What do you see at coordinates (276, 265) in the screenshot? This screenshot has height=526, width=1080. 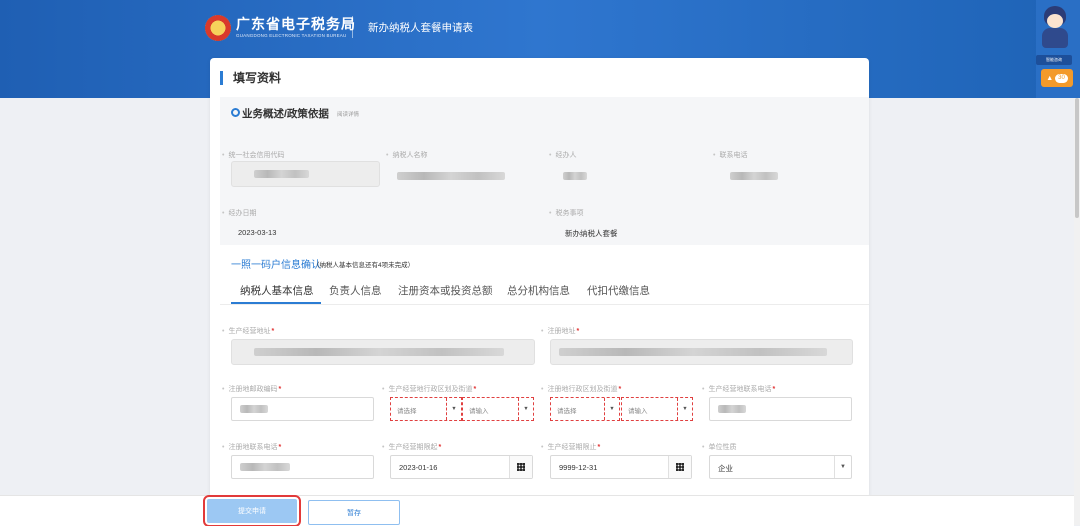 I see `yimacode-title: 一照一码户信息确认` at bounding box center [276, 265].